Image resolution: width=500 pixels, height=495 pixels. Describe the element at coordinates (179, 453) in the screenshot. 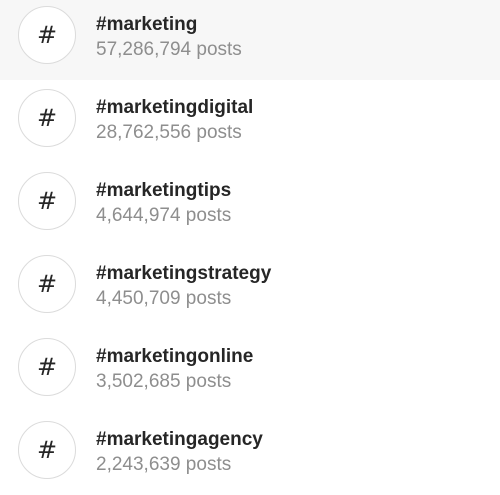

I see `hashtag-result-text: #marketingagency 2,243,639 posts` at that location.